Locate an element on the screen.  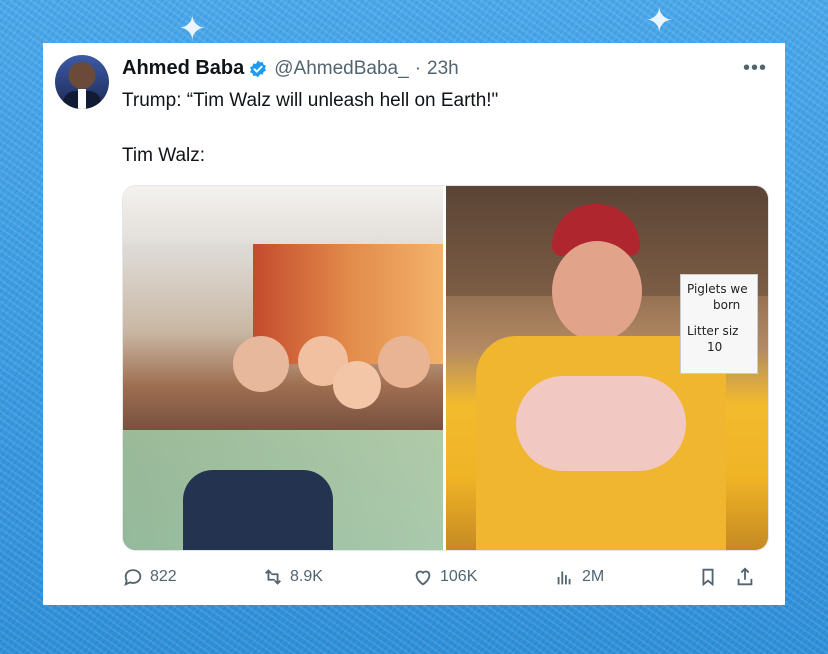
repost-button: 8.9K is located at coordinates (292, 577).